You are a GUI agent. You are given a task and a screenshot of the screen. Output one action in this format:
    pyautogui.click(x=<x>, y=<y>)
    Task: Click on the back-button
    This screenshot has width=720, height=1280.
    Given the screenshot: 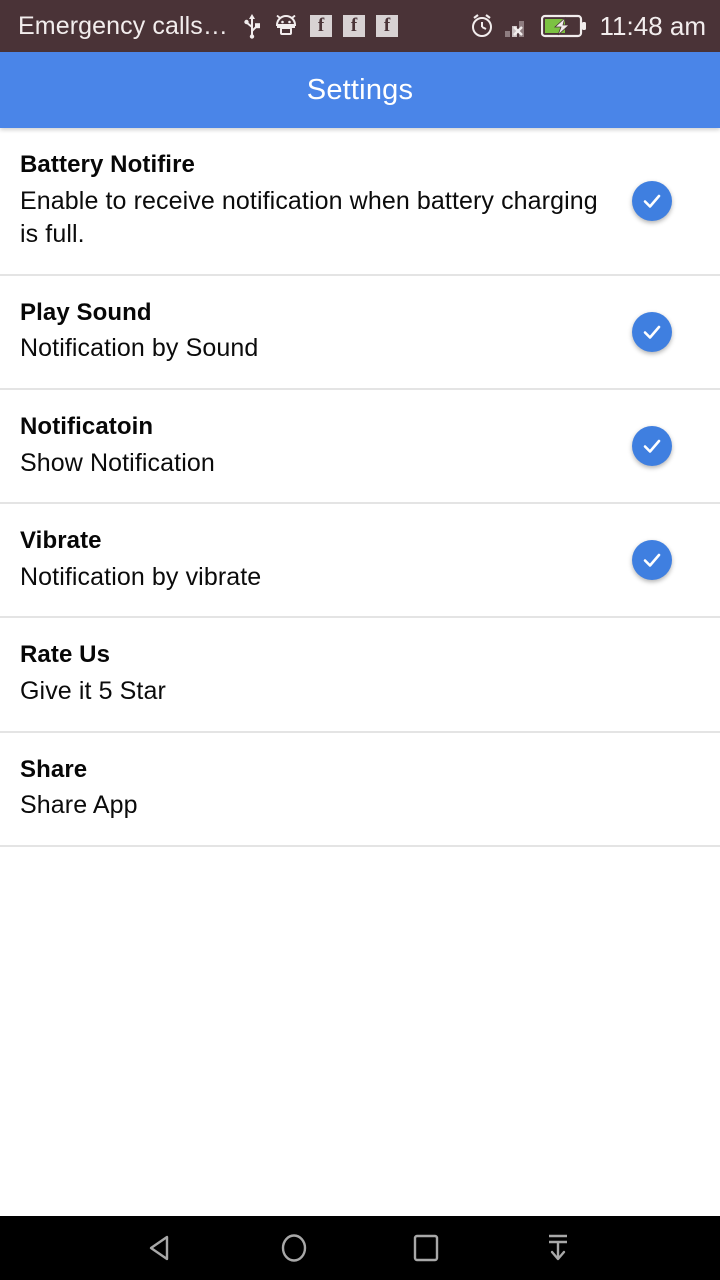 What is the action you would take?
    pyautogui.click(x=162, y=1248)
    